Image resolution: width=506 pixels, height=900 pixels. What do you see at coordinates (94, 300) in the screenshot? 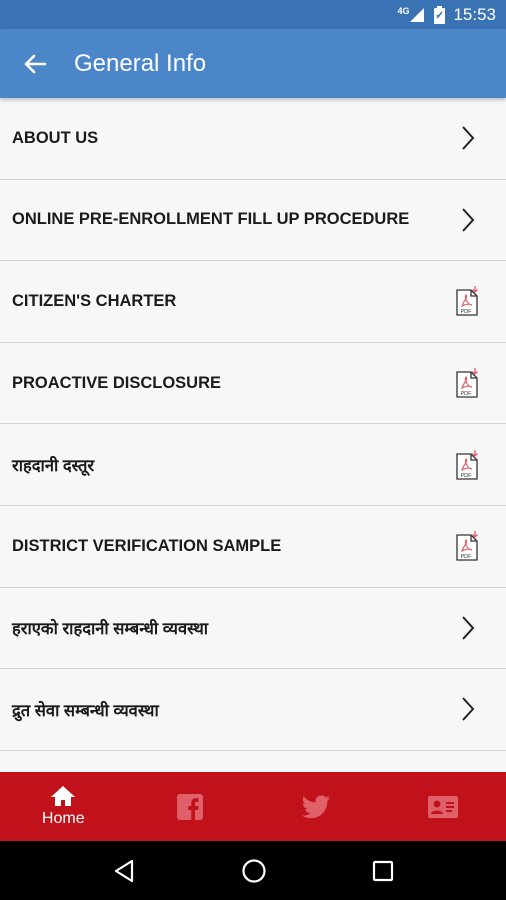
I see `list-item-label: CITIZEN'S CHARTER` at bounding box center [94, 300].